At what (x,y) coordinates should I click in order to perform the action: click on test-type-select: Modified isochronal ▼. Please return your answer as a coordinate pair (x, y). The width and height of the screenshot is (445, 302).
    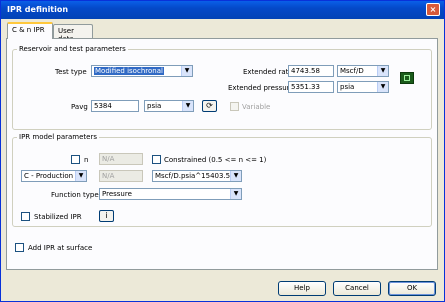
    Looking at the image, I should click on (142, 71).